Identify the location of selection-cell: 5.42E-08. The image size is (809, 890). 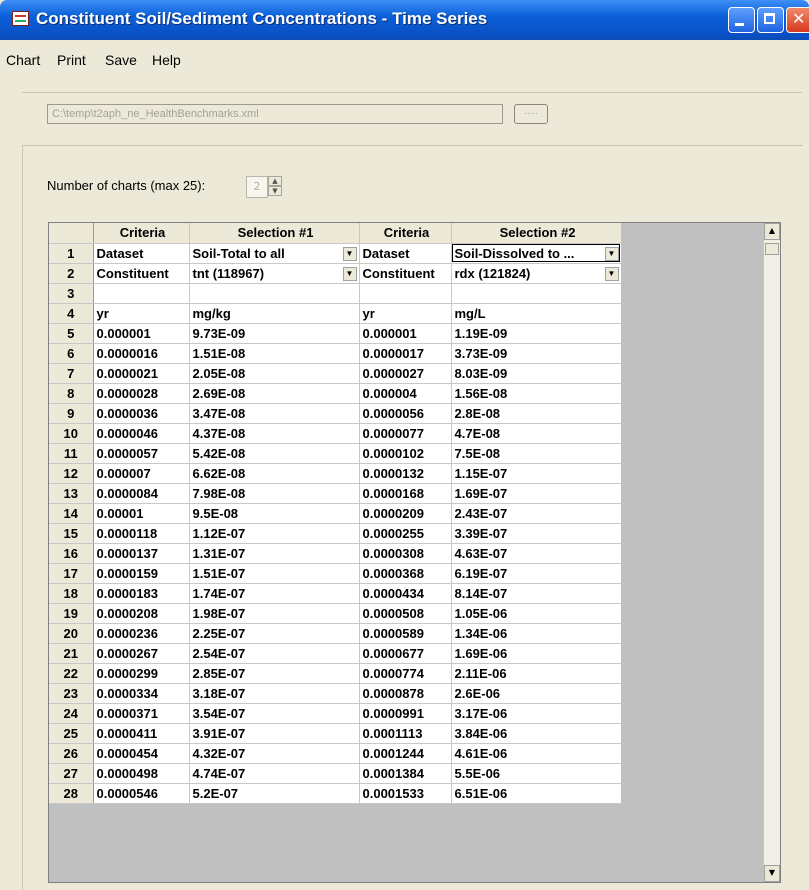
(274, 453).